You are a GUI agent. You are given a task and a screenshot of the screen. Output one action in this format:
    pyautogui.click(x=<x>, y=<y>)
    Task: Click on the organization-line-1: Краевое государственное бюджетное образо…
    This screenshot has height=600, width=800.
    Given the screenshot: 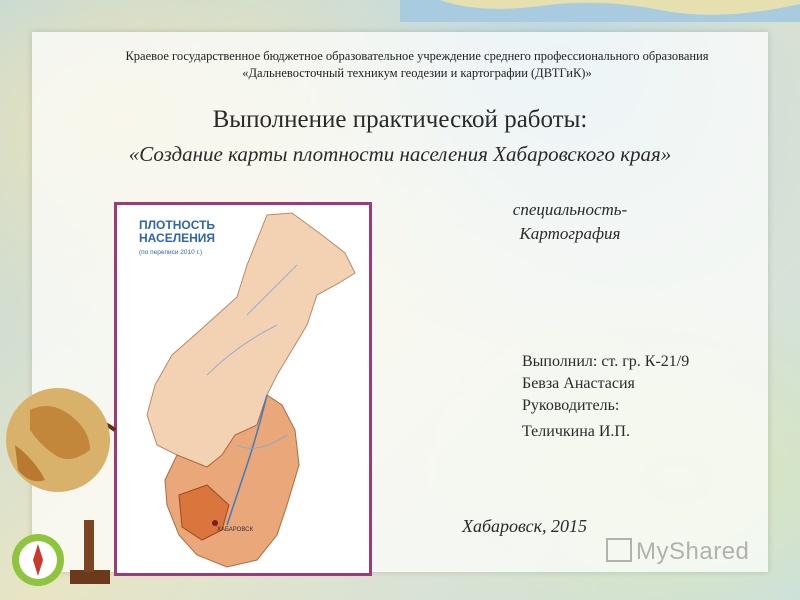 What is the action you would take?
    pyautogui.click(x=417, y=56)
    